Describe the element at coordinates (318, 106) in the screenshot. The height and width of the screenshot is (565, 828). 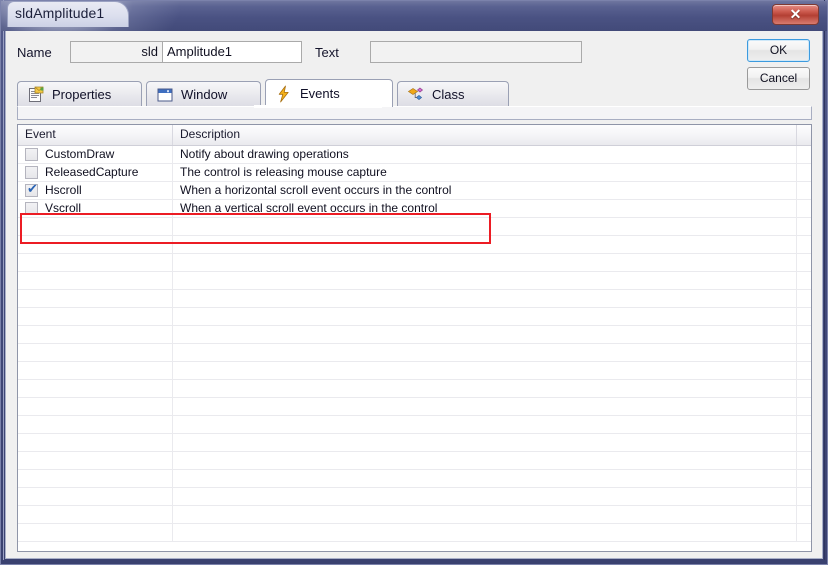
I see `tab-active-connector` at that location.